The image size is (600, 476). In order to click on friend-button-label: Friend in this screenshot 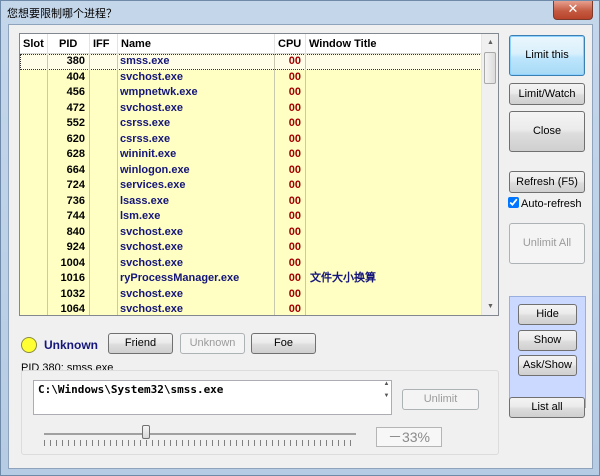, I will do `click(140, 343)`.